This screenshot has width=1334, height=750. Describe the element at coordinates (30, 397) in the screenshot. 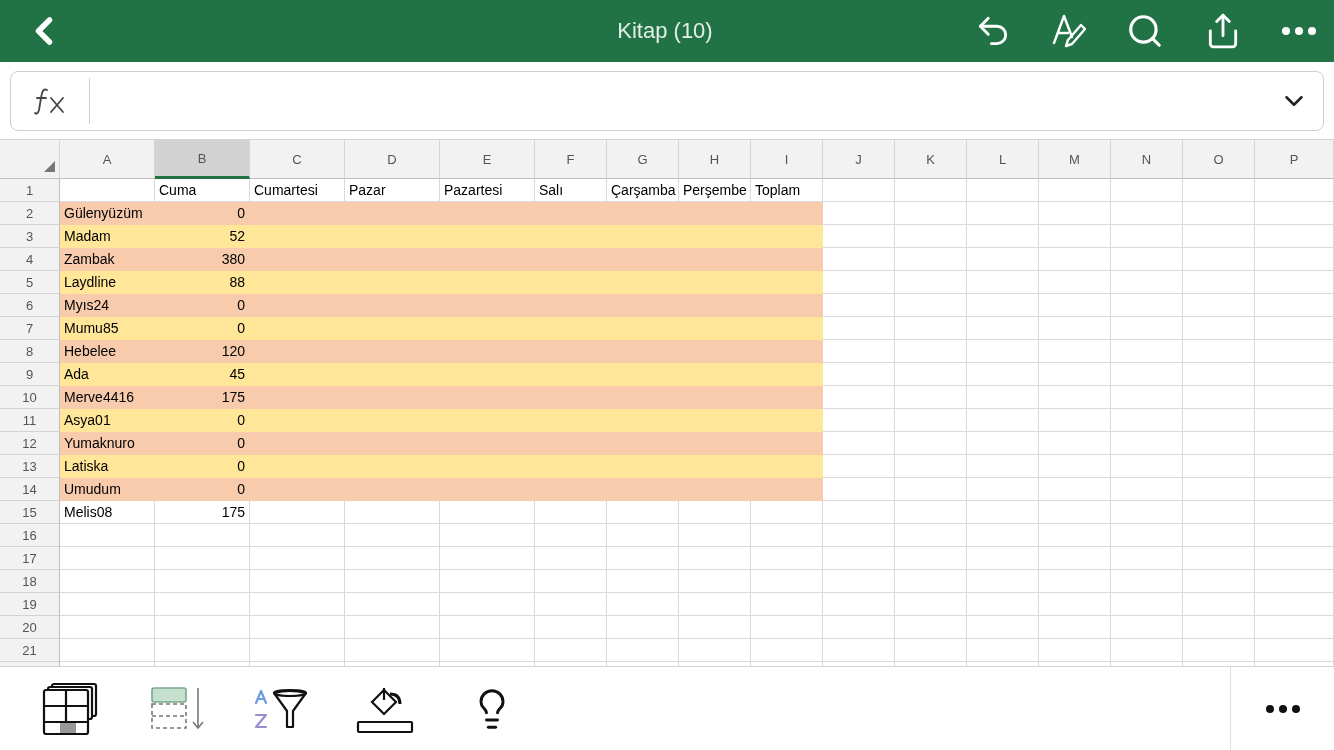

I see `row-header: 10` at that location.